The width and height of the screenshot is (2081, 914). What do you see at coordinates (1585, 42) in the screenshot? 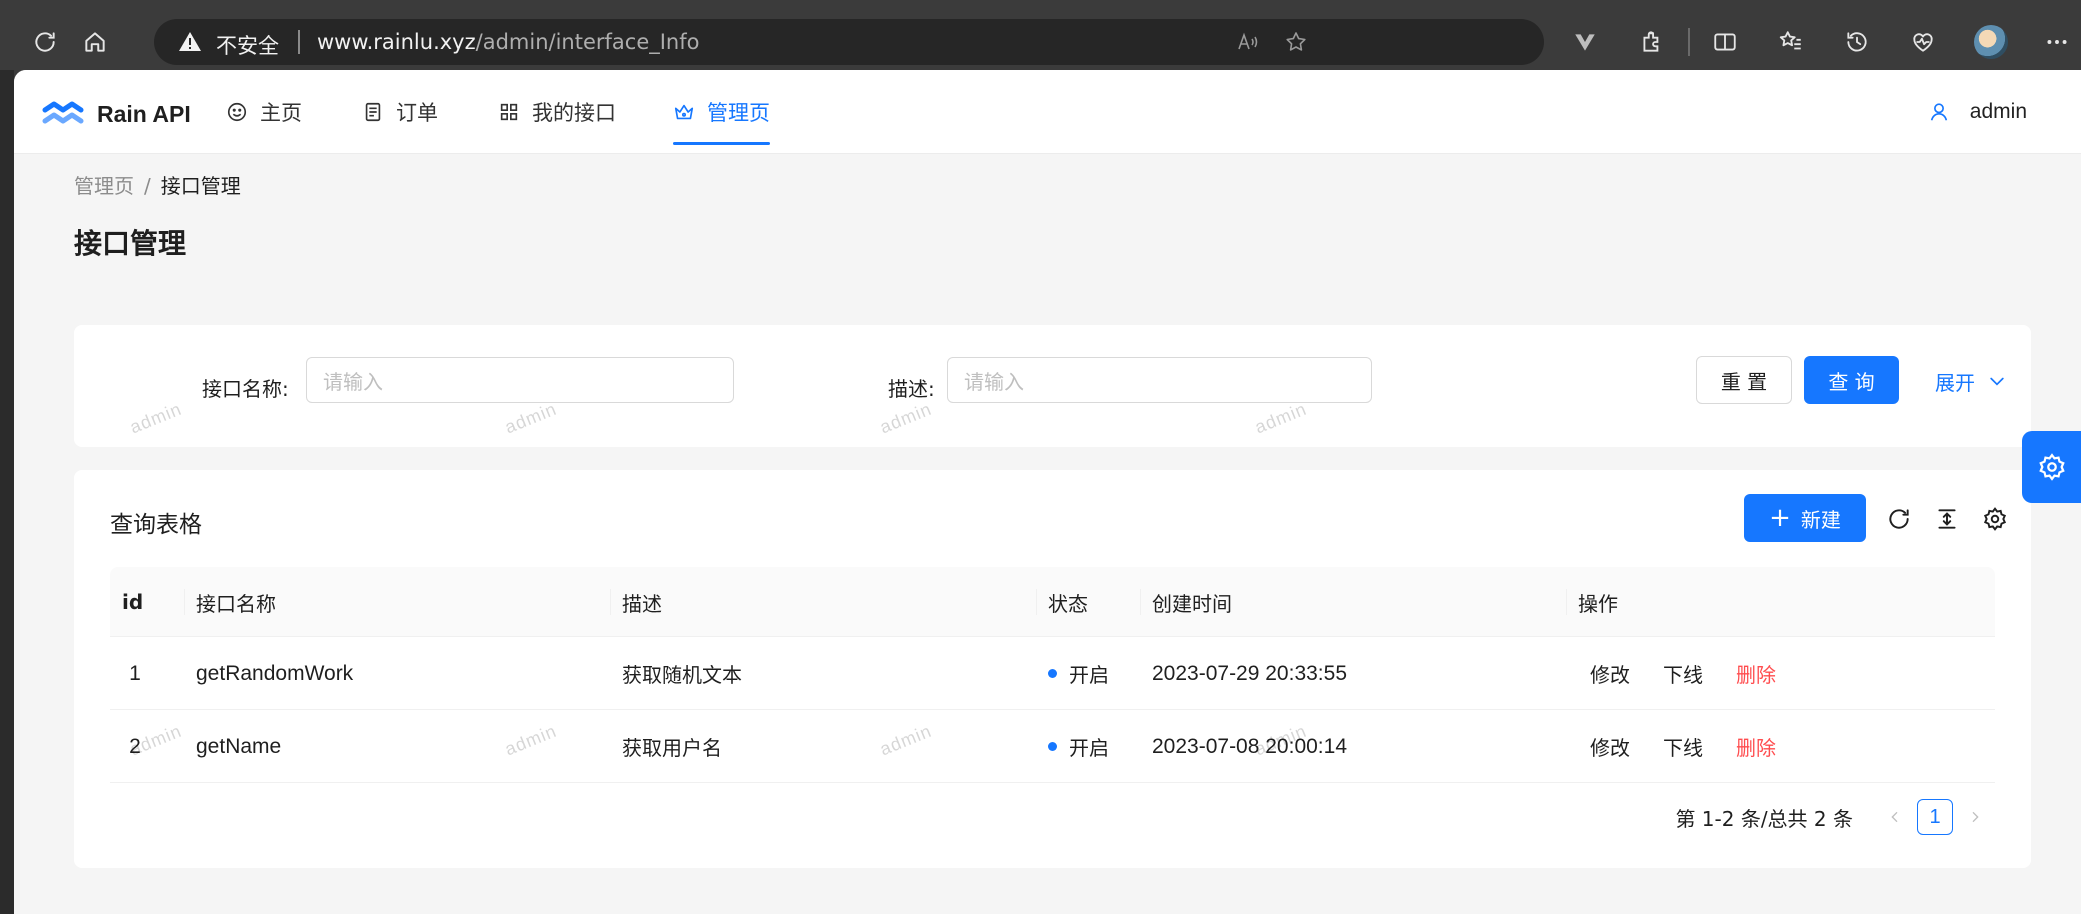
I see `extension-v-icon` at bounding box center [1585, 42].